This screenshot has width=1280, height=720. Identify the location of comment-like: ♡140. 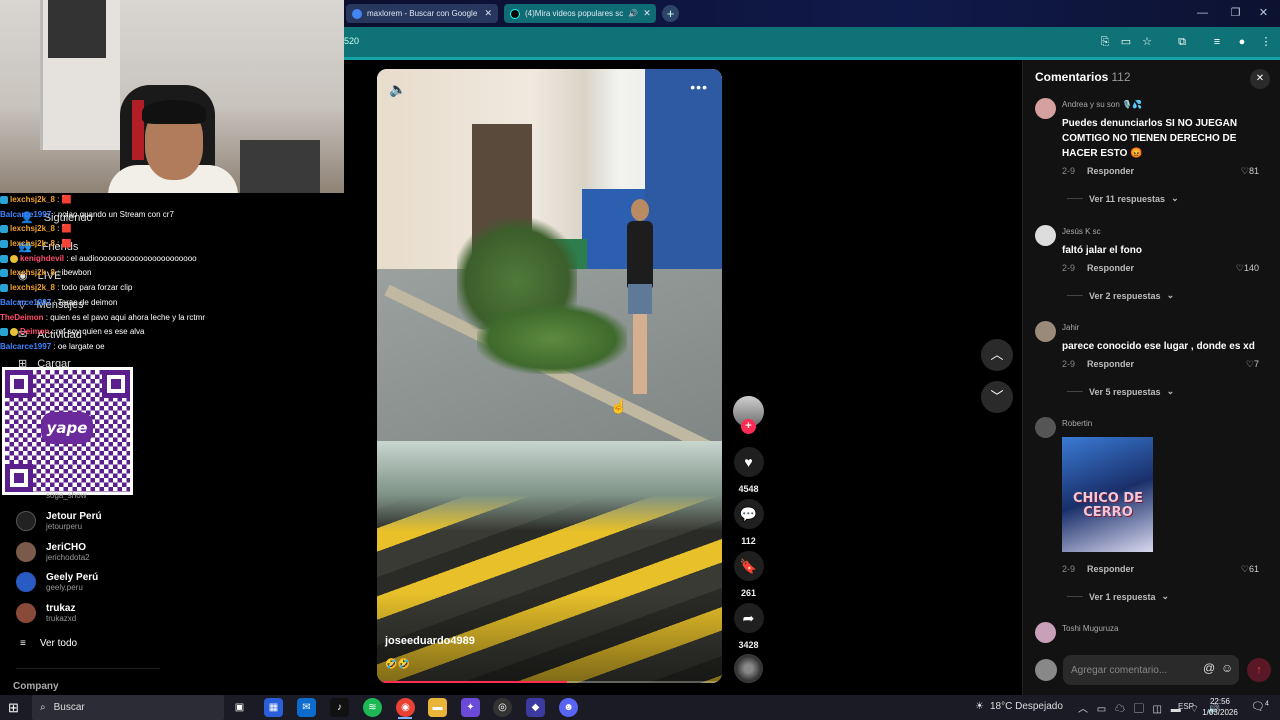
(1247, 268).